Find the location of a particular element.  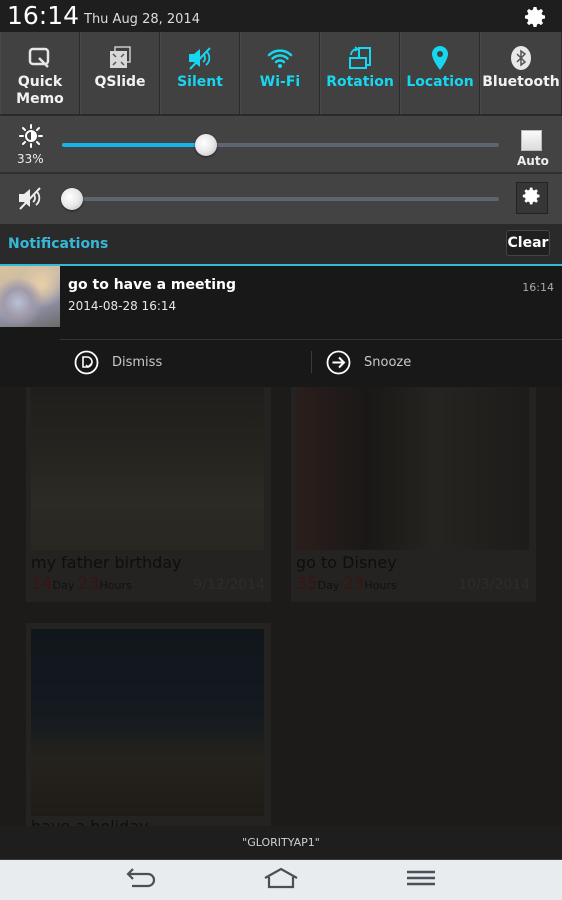

brightness-slider is located at coordinates (280, 145).